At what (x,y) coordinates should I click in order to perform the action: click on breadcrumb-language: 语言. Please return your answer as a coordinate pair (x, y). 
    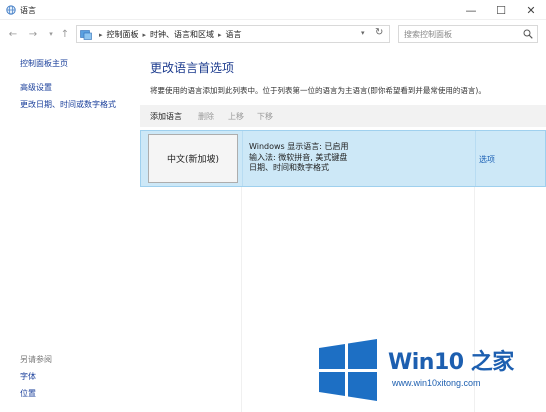
    Looking at the image, I should click on (234, 34).